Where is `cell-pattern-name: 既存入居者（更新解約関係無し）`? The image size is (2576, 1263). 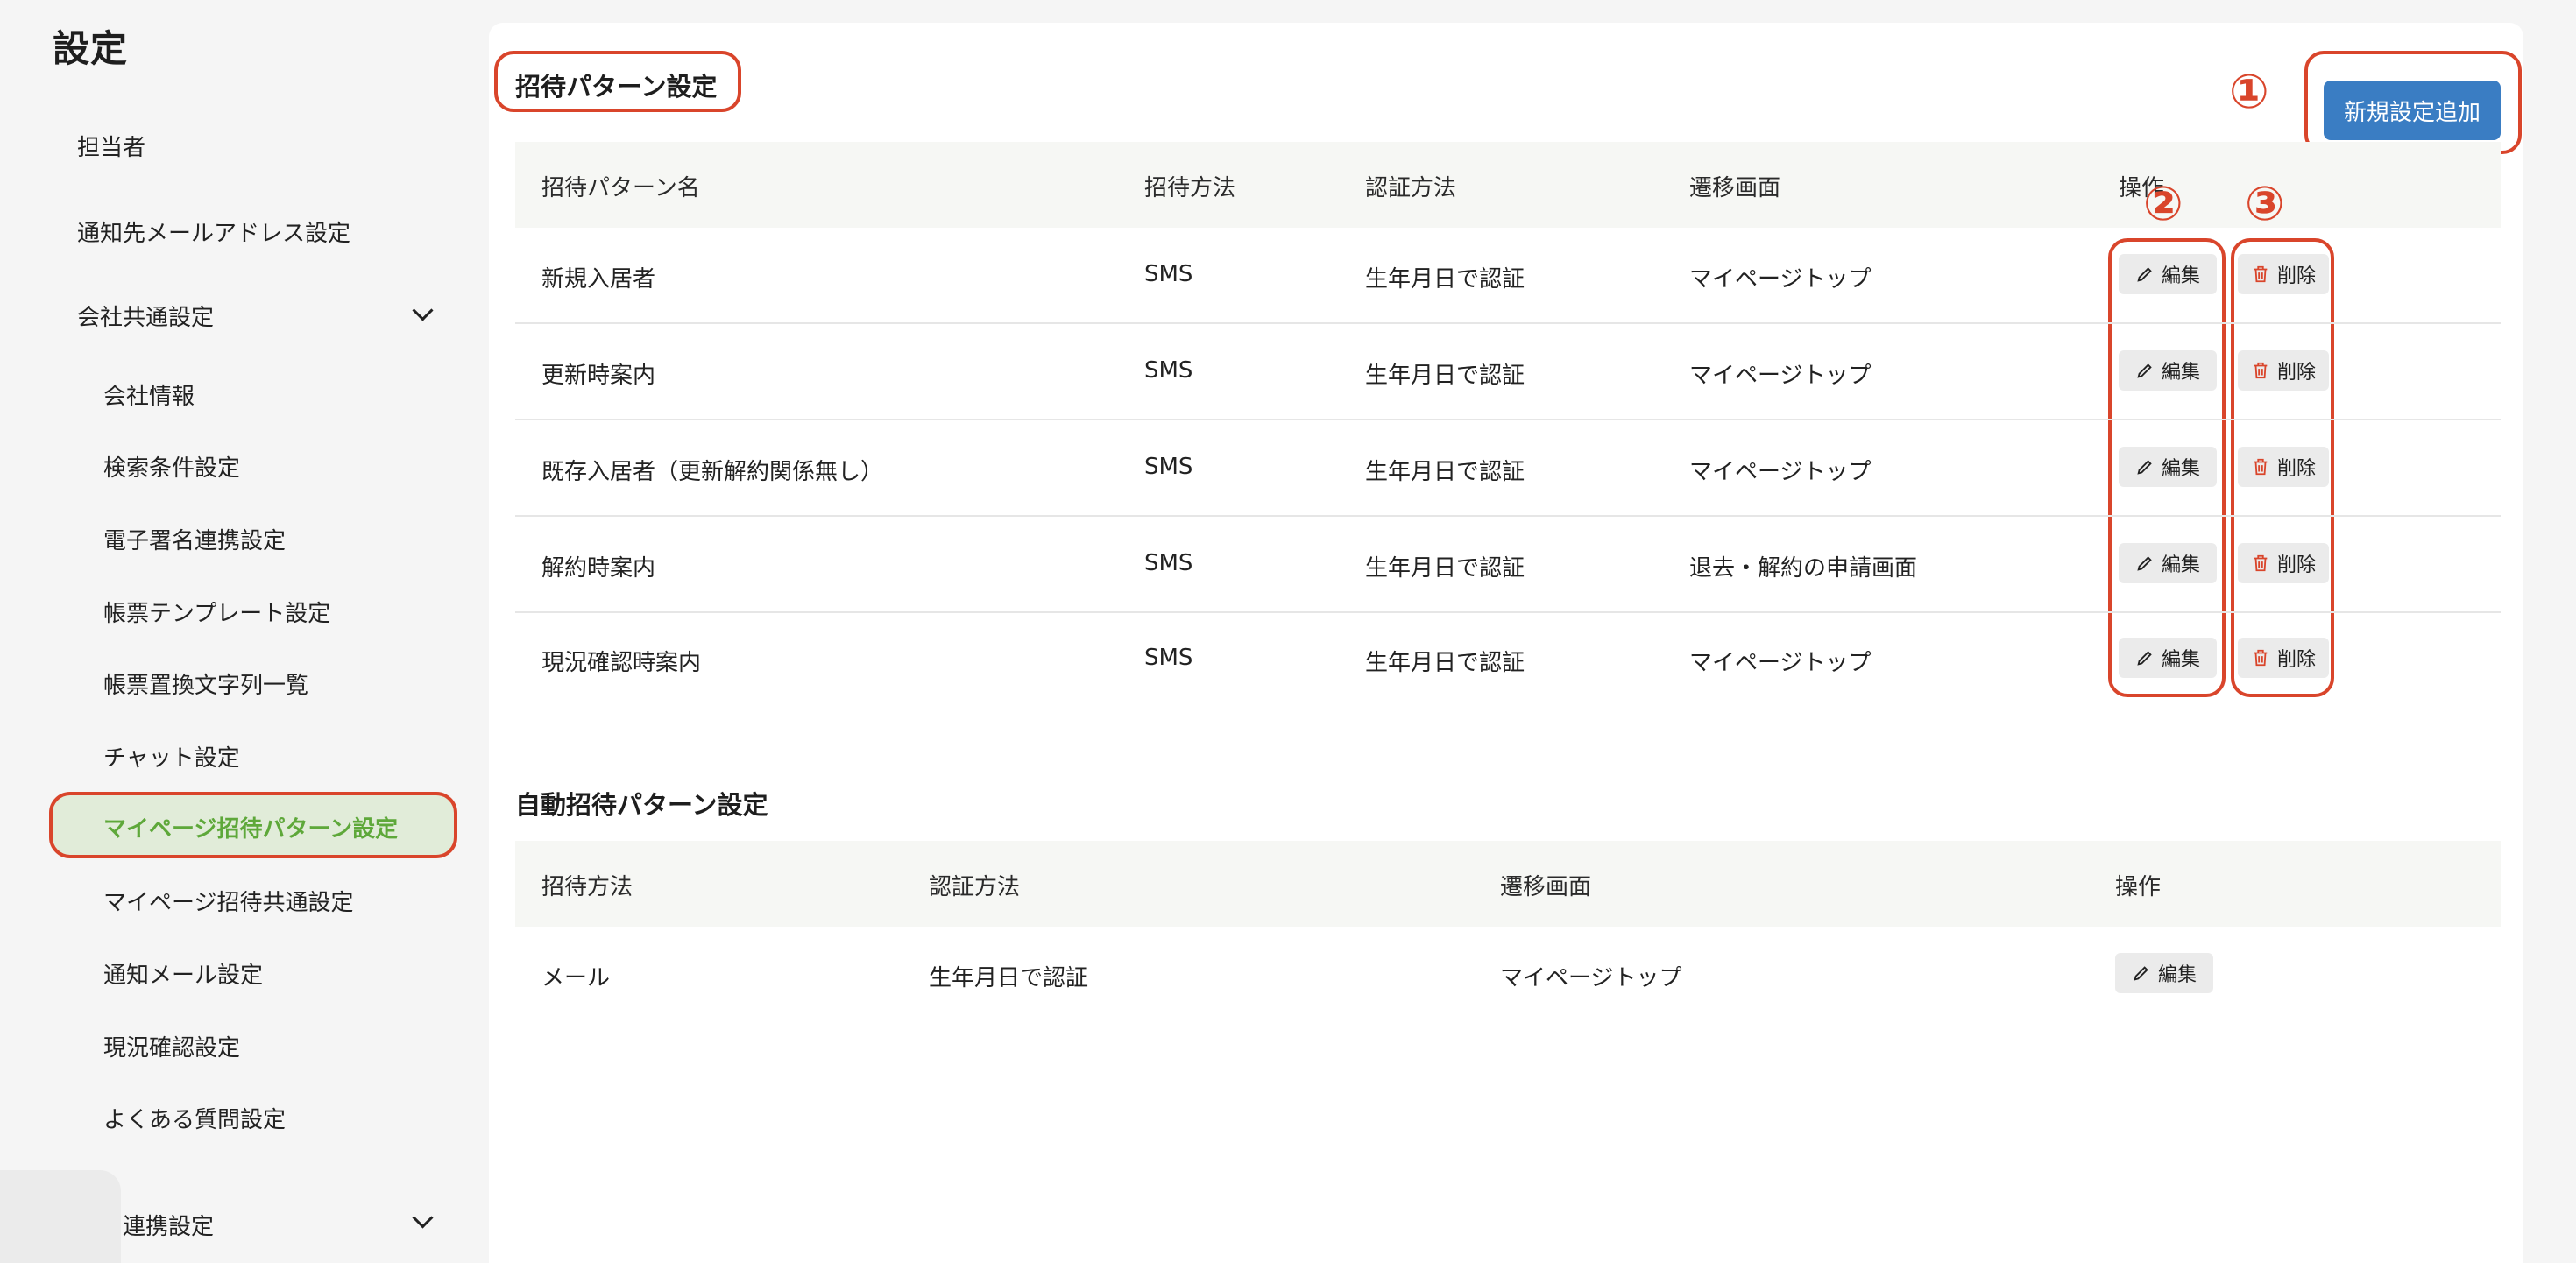 cell-pattern-name: 既存入居者（更新解約関係無し） is located at coordinates (712, 472).